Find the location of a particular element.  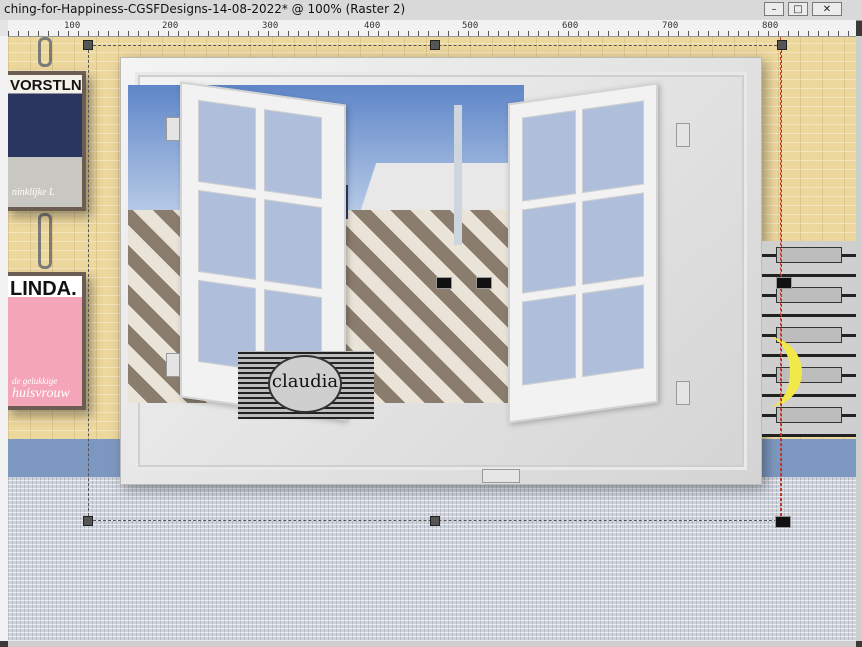

magazine-tag: de gelukkige is located at coordinates (35, 381).